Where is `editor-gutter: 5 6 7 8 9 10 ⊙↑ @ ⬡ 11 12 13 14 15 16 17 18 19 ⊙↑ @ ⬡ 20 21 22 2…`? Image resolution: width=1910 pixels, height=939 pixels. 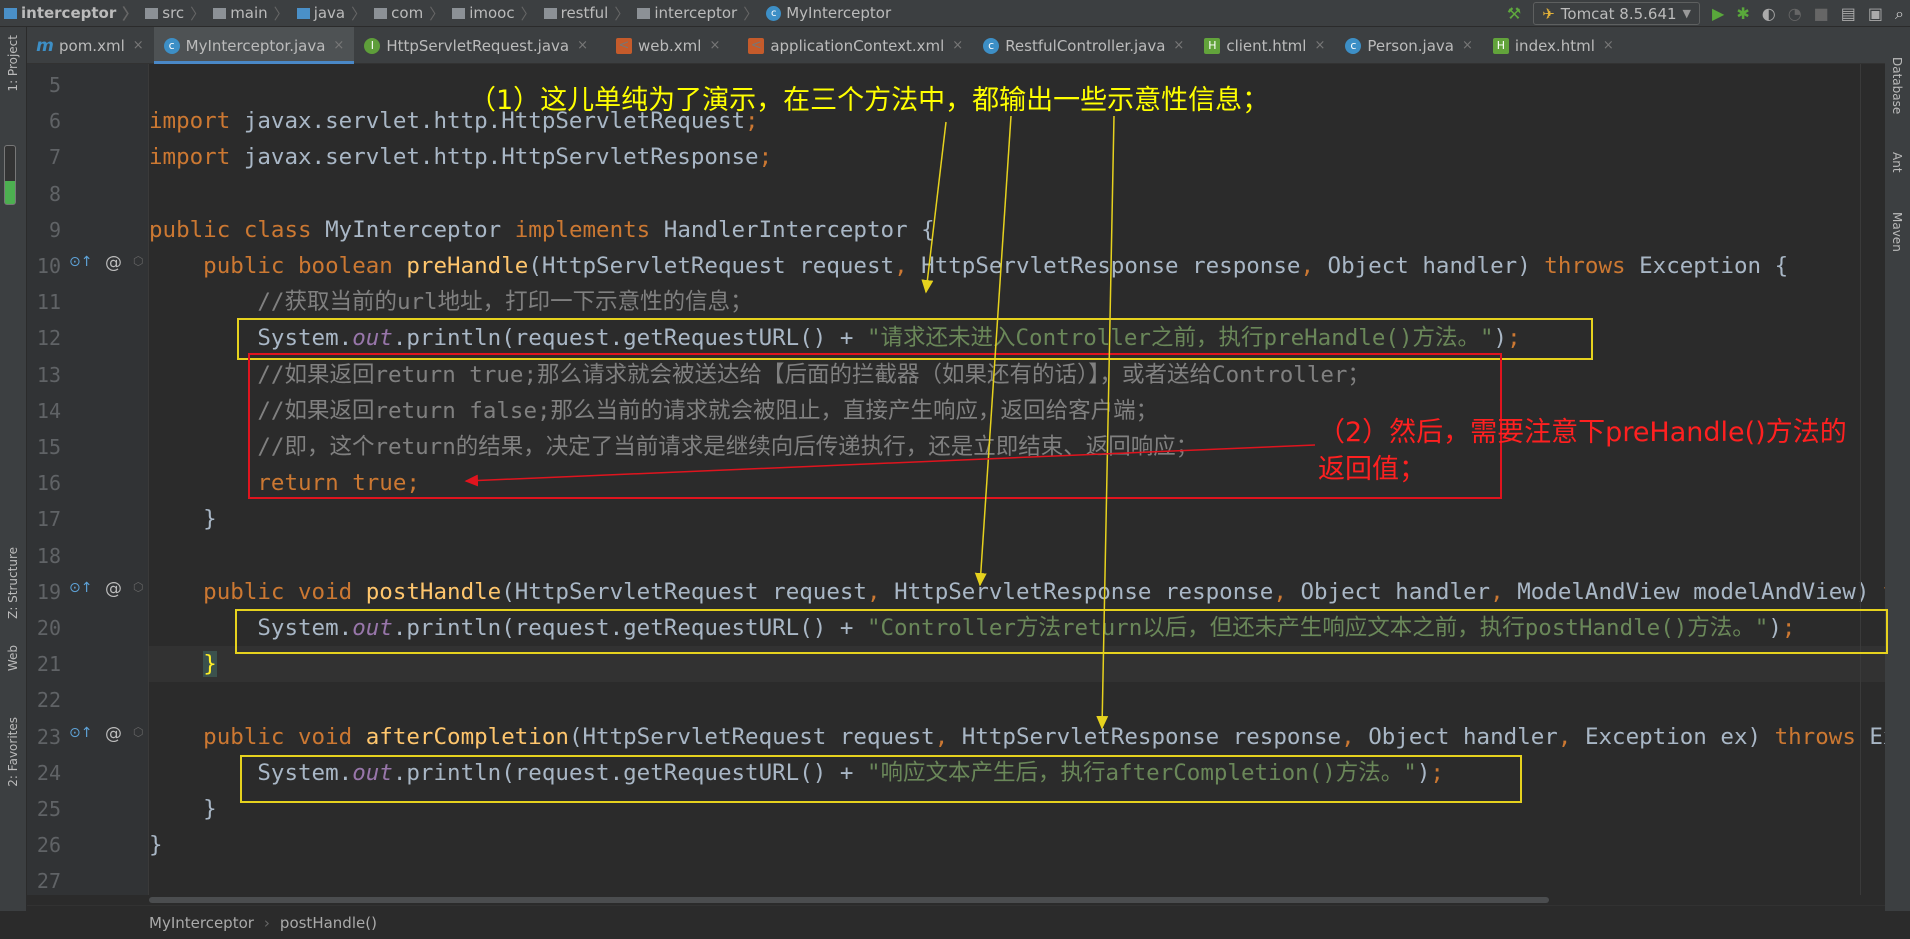 editor-gutter: 5 6 7 8 9 10 ⊙↑ @ ⬡ 11 12 13 14 15 16 17 18 19 ⊙↑ @ ⬡ 20 21 22 2… is located at coordinates (88, 479).